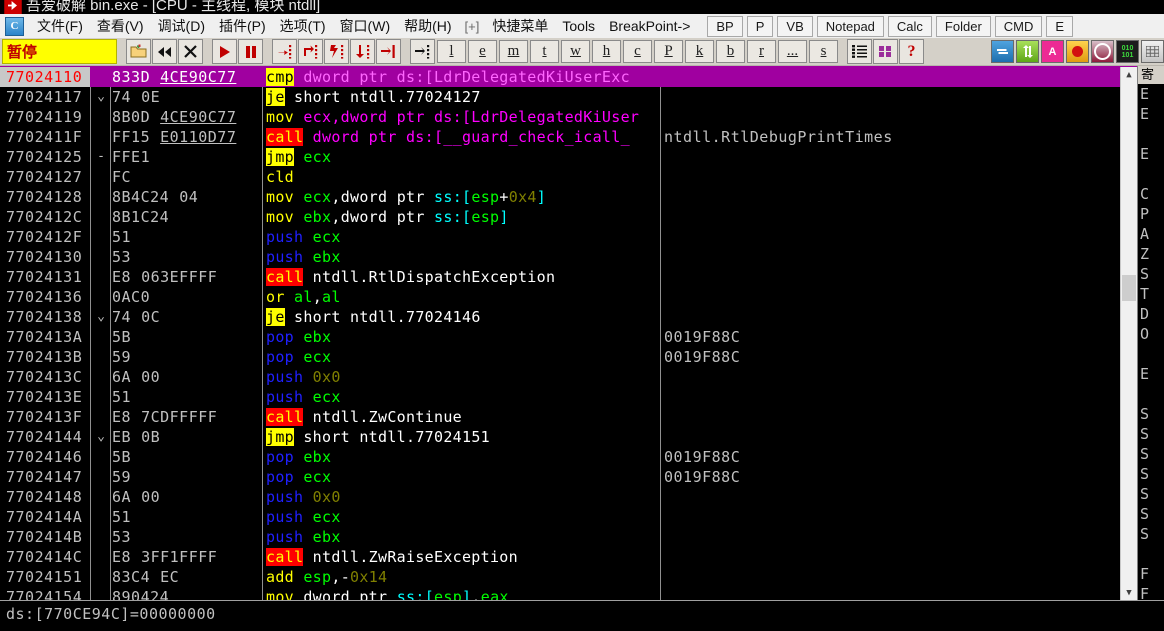  What do you see at coordinates (963, 26) in the screenshot?
I see `toolbutton-folder: Folder` at bounding box center [963, 26].